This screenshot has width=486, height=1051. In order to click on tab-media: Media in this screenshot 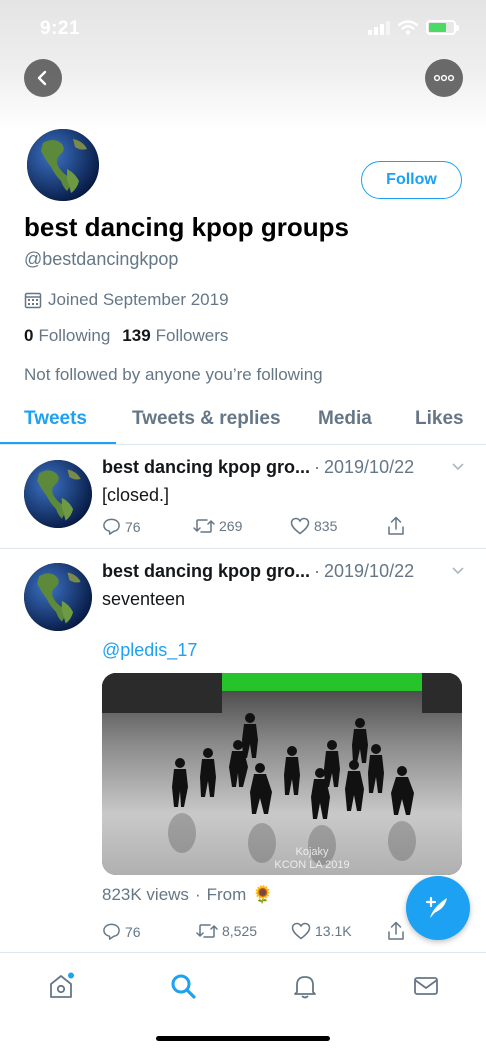, I will do `click(345, 419)`.